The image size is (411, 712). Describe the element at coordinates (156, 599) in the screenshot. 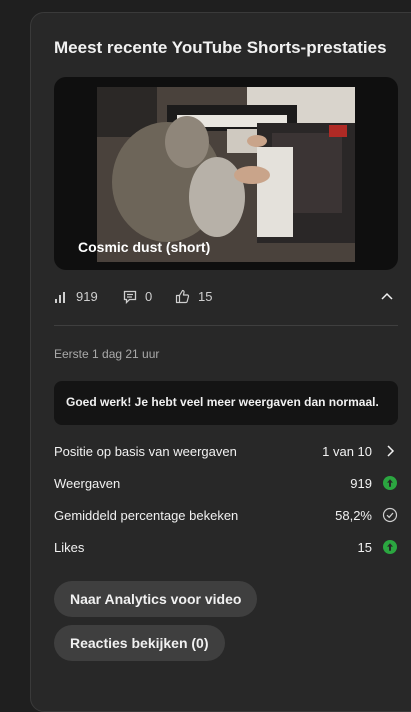

I see `analytics-button: Naar Analytics voor video` at that location.